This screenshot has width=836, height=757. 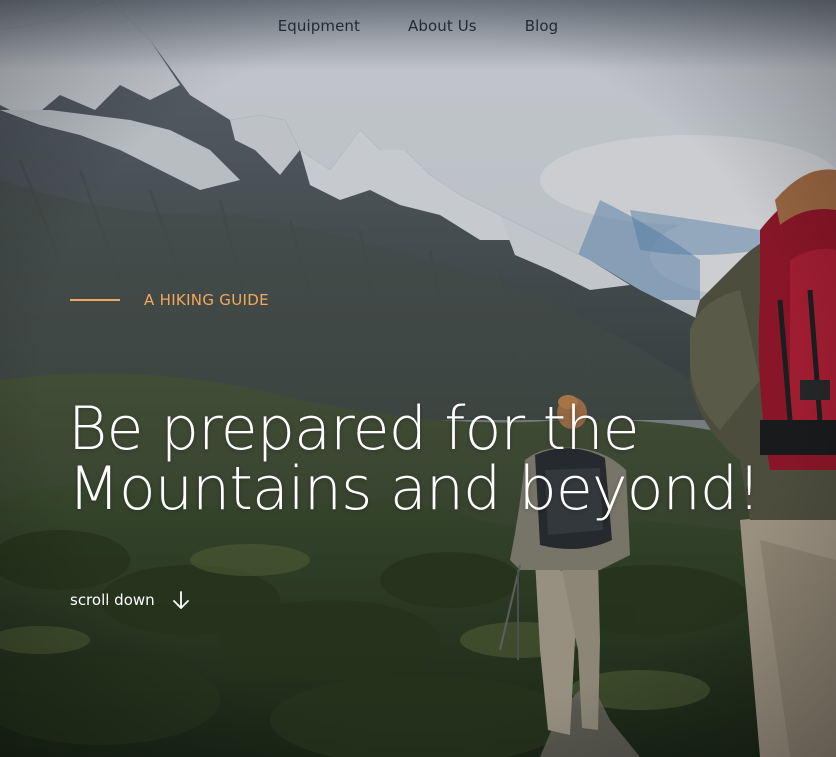 I want to click on nav-link-blog: Blog, so click(x=542, y=26).